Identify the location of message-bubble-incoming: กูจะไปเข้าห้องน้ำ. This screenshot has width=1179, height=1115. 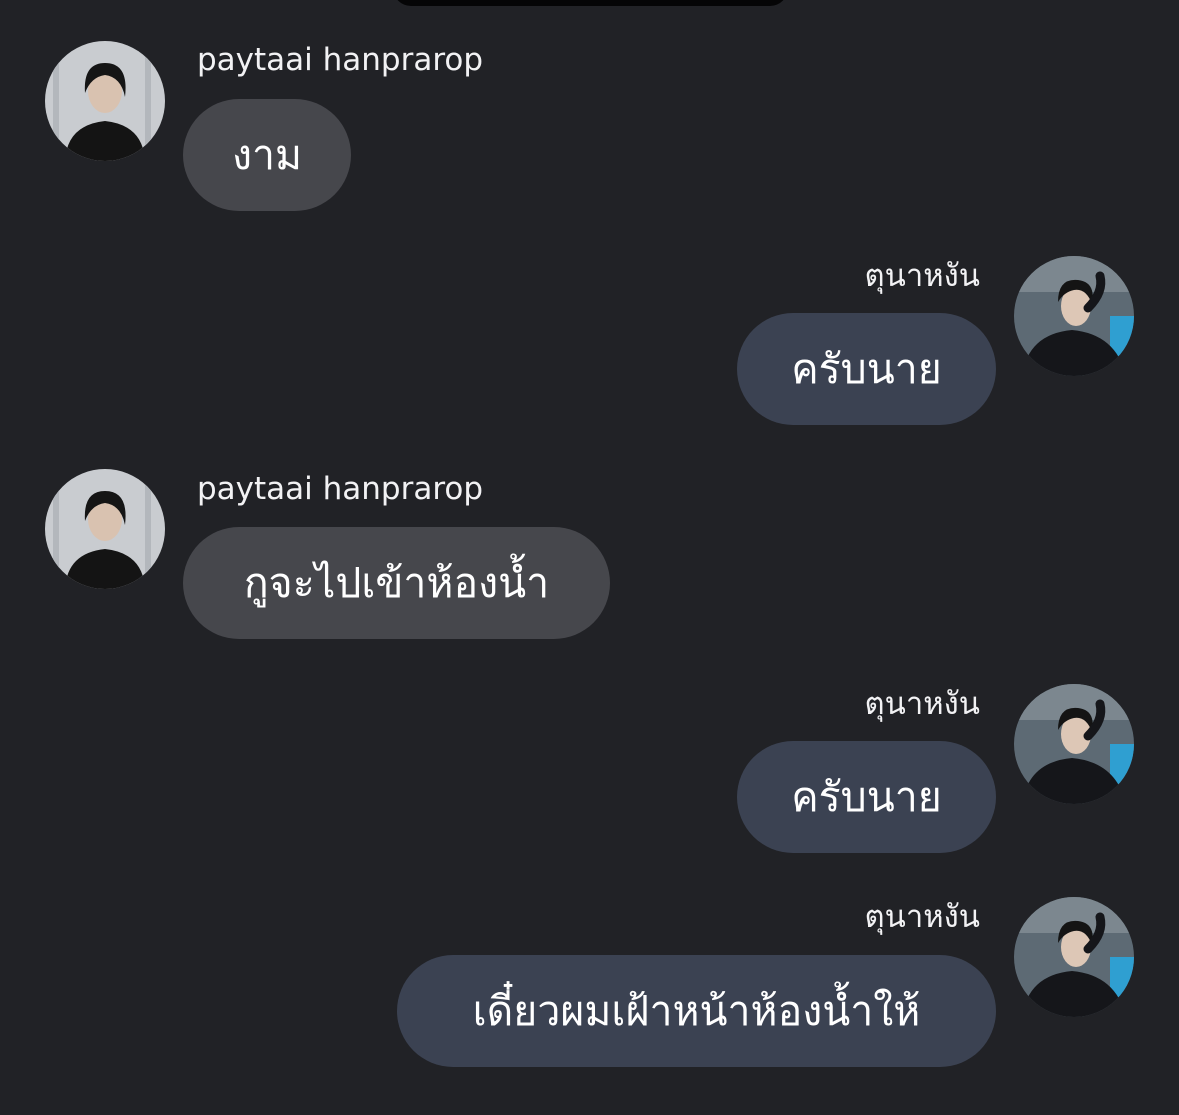
(396, 583).